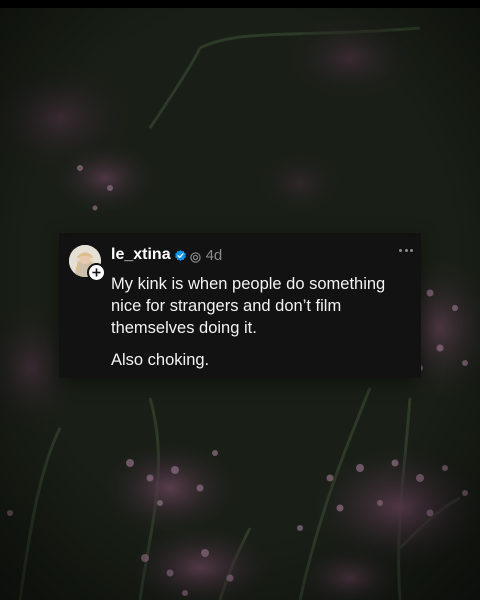 The image size is (480, 600). Describe the element at coordinates (96, 272) in the screenshot. I see `plus-icon` at that location.